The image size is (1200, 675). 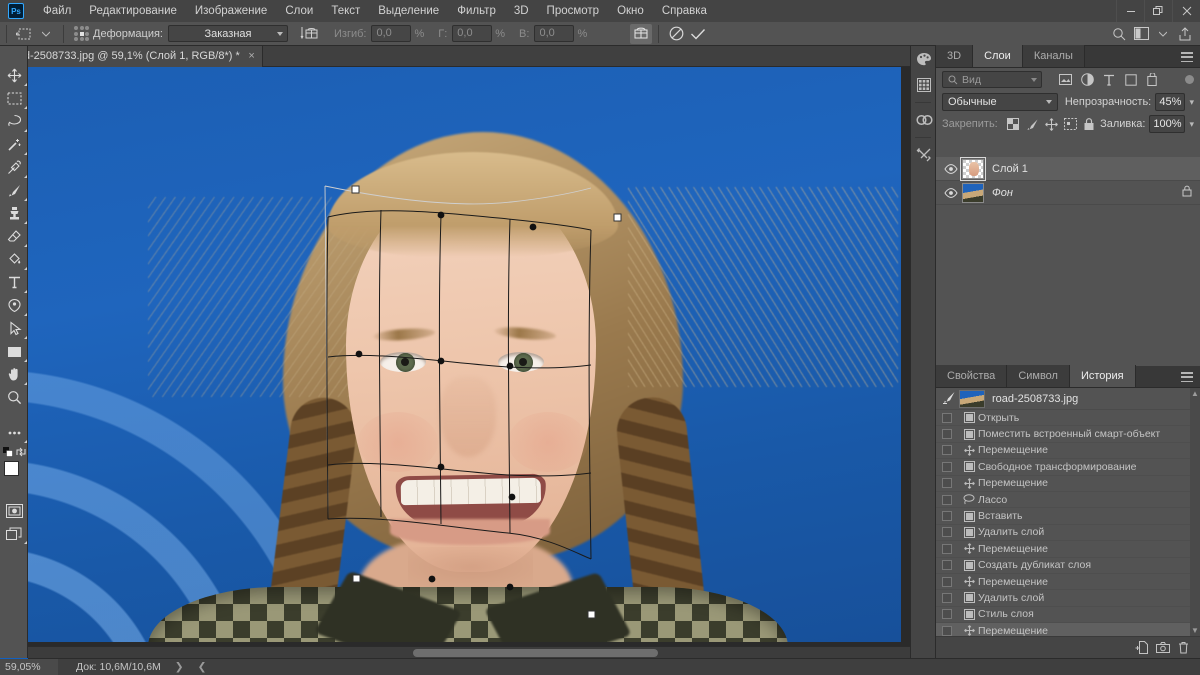 I want to click on screen-mode-icon, so click(x=14, y=533).